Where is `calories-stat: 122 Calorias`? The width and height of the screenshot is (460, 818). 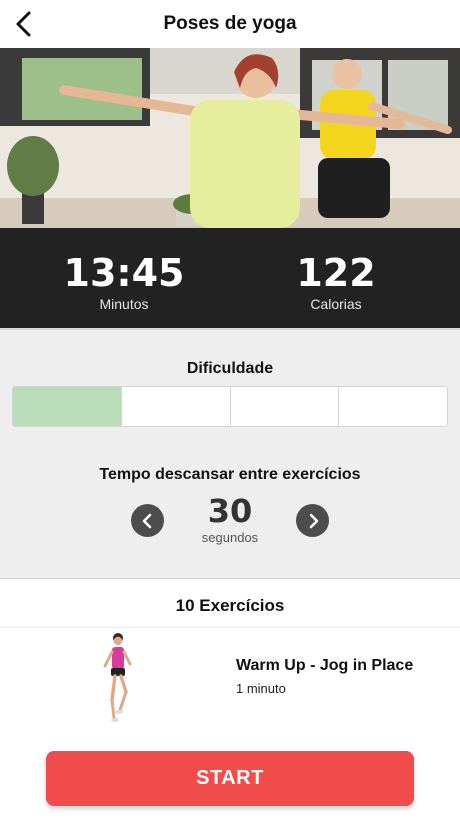
calories-stat: 122 Calorias is located at coordinates (336, 282).